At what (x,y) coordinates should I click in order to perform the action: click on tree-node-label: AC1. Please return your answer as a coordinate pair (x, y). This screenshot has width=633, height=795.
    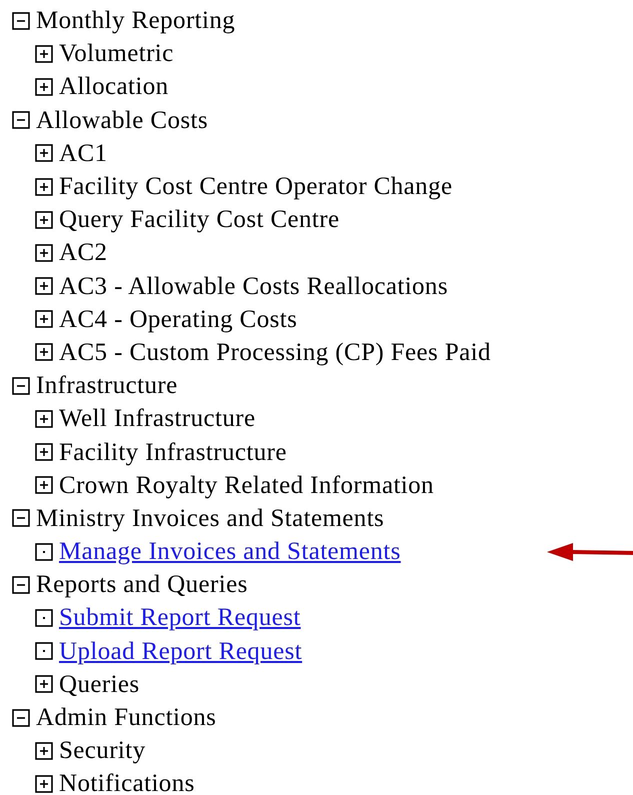
    Looking at the image, I should click on (83, 153).